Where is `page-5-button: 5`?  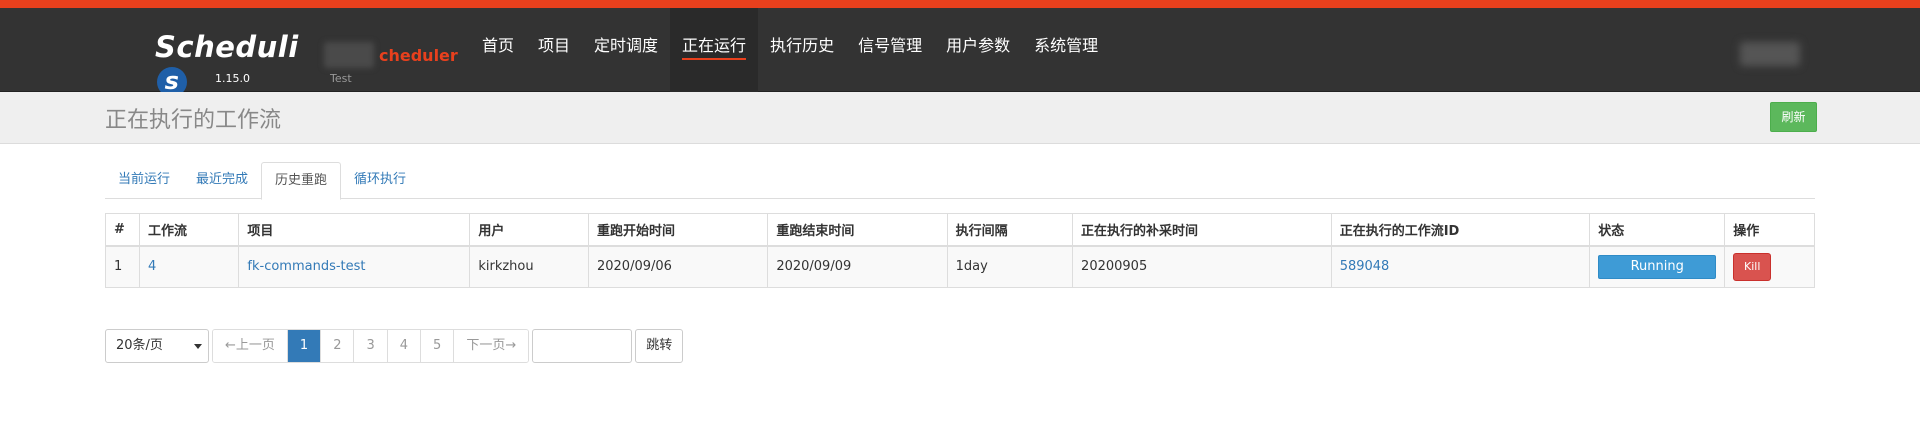
page-5-button: 5 is located at coordinates (437, 346).